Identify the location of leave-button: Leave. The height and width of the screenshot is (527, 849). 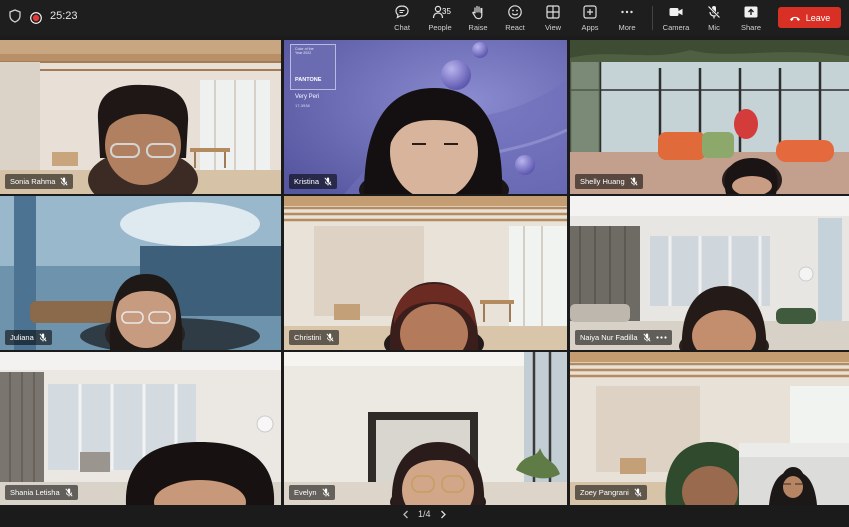
(809, 17).